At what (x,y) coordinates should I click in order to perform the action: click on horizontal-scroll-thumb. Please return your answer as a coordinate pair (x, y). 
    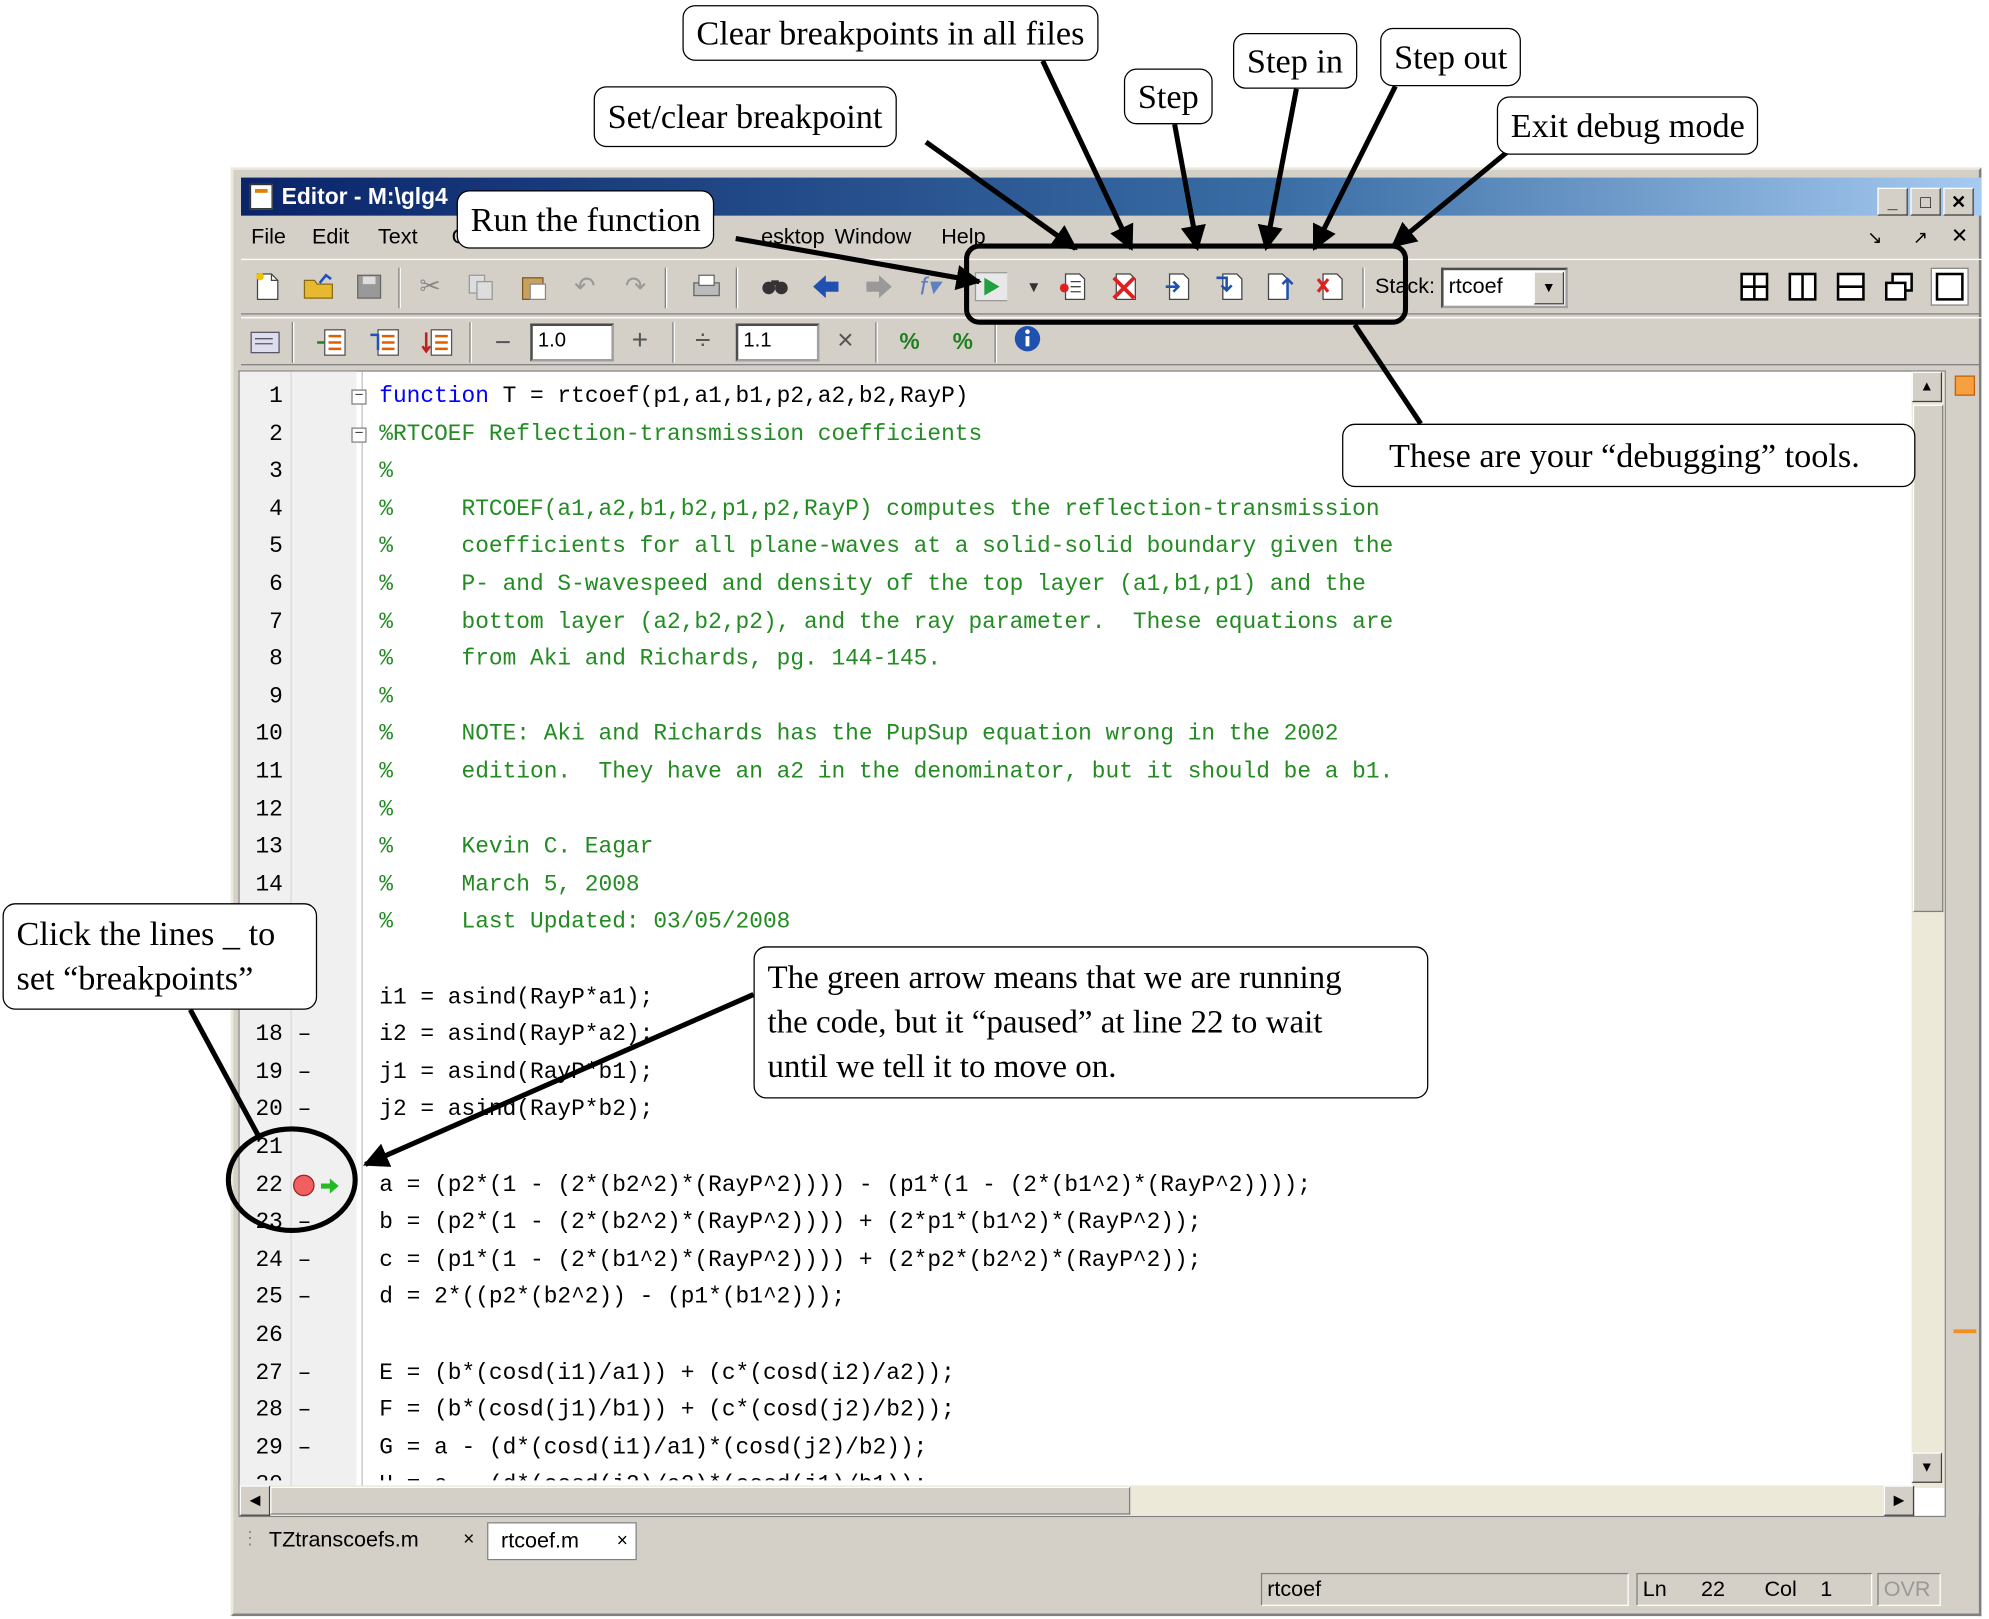
    Looking at the image, I should click on (700, 1500).